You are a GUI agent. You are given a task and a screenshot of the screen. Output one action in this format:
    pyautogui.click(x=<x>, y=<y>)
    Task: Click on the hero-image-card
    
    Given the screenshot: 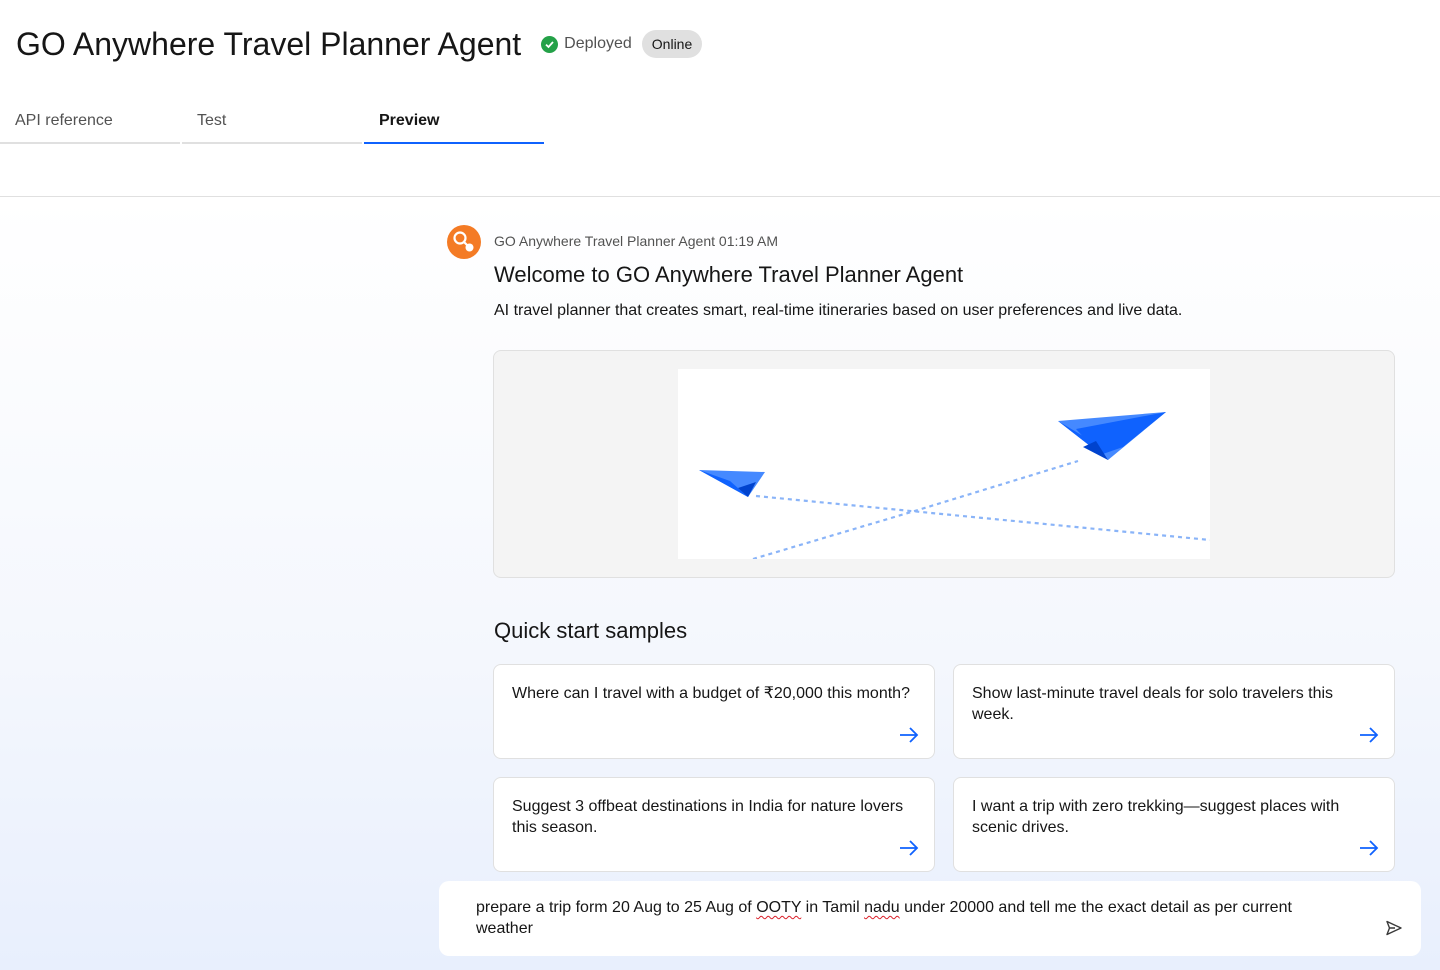 What is the action you would take?
    pyautogui.click(x=944, y=464)
    